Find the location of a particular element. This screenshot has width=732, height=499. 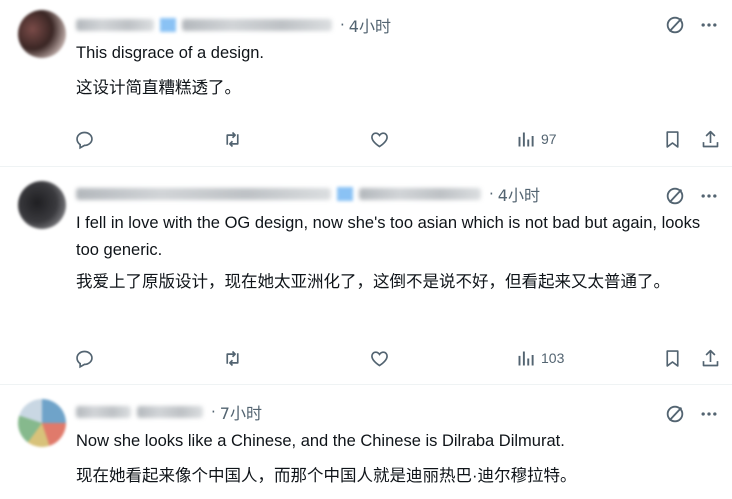

views-count: 103 is located at coordinates (553, 358).